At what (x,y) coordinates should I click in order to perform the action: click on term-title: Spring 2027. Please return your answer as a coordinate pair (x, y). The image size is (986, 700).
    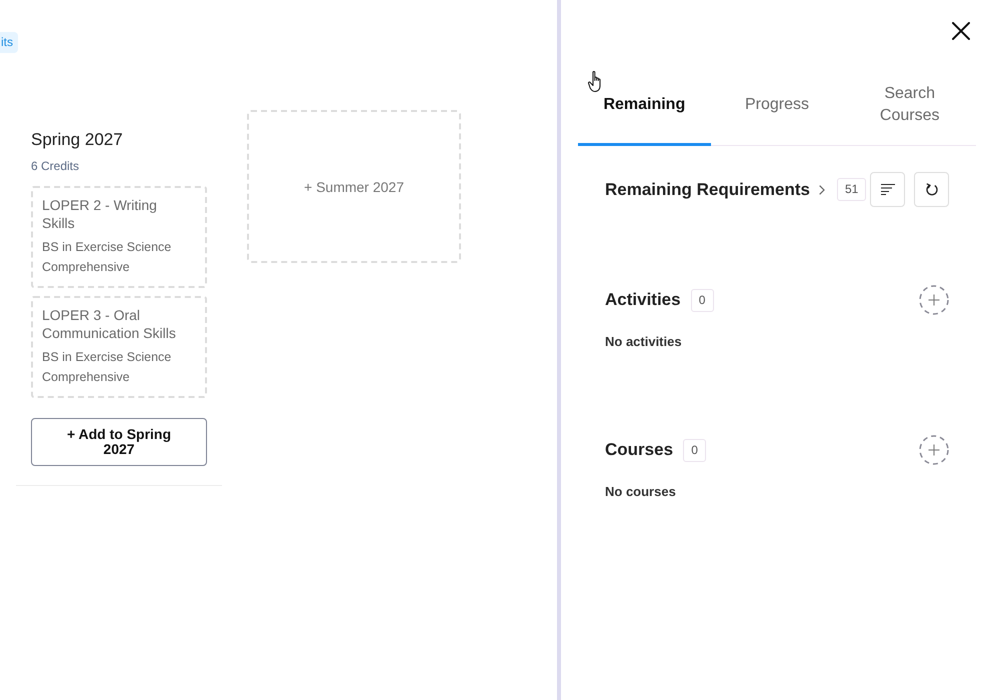
    Looking at the image, I should click on (77, 140).